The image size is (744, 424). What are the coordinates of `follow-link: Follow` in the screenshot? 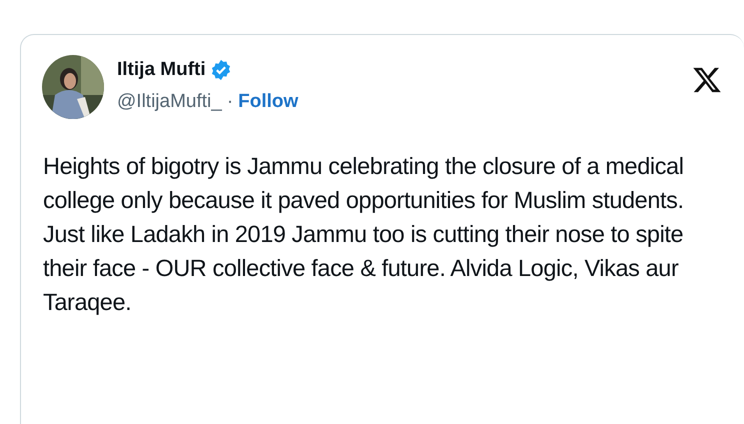 It's located at (268, 102).